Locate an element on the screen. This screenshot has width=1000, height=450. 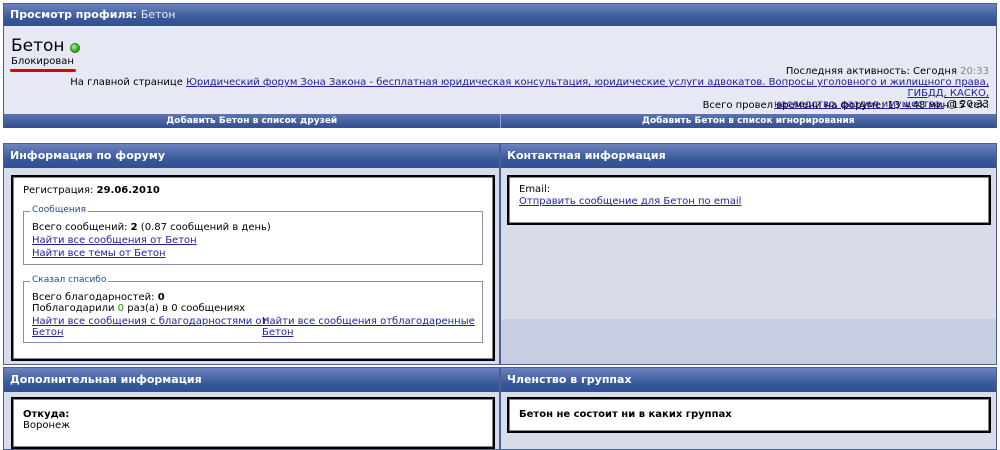
thanked-count: 0 is located at coordinates (121, 308).